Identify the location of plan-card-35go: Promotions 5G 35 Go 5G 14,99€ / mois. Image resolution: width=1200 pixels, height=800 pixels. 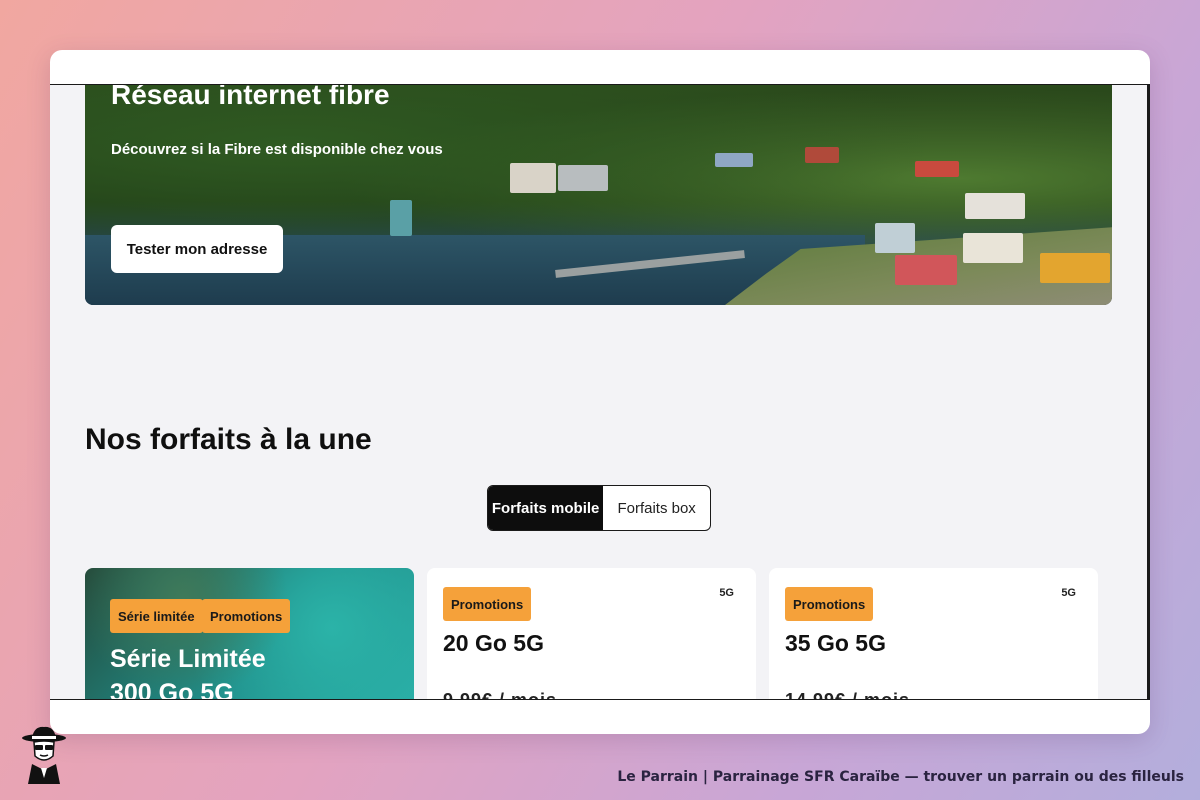
(933, 634).